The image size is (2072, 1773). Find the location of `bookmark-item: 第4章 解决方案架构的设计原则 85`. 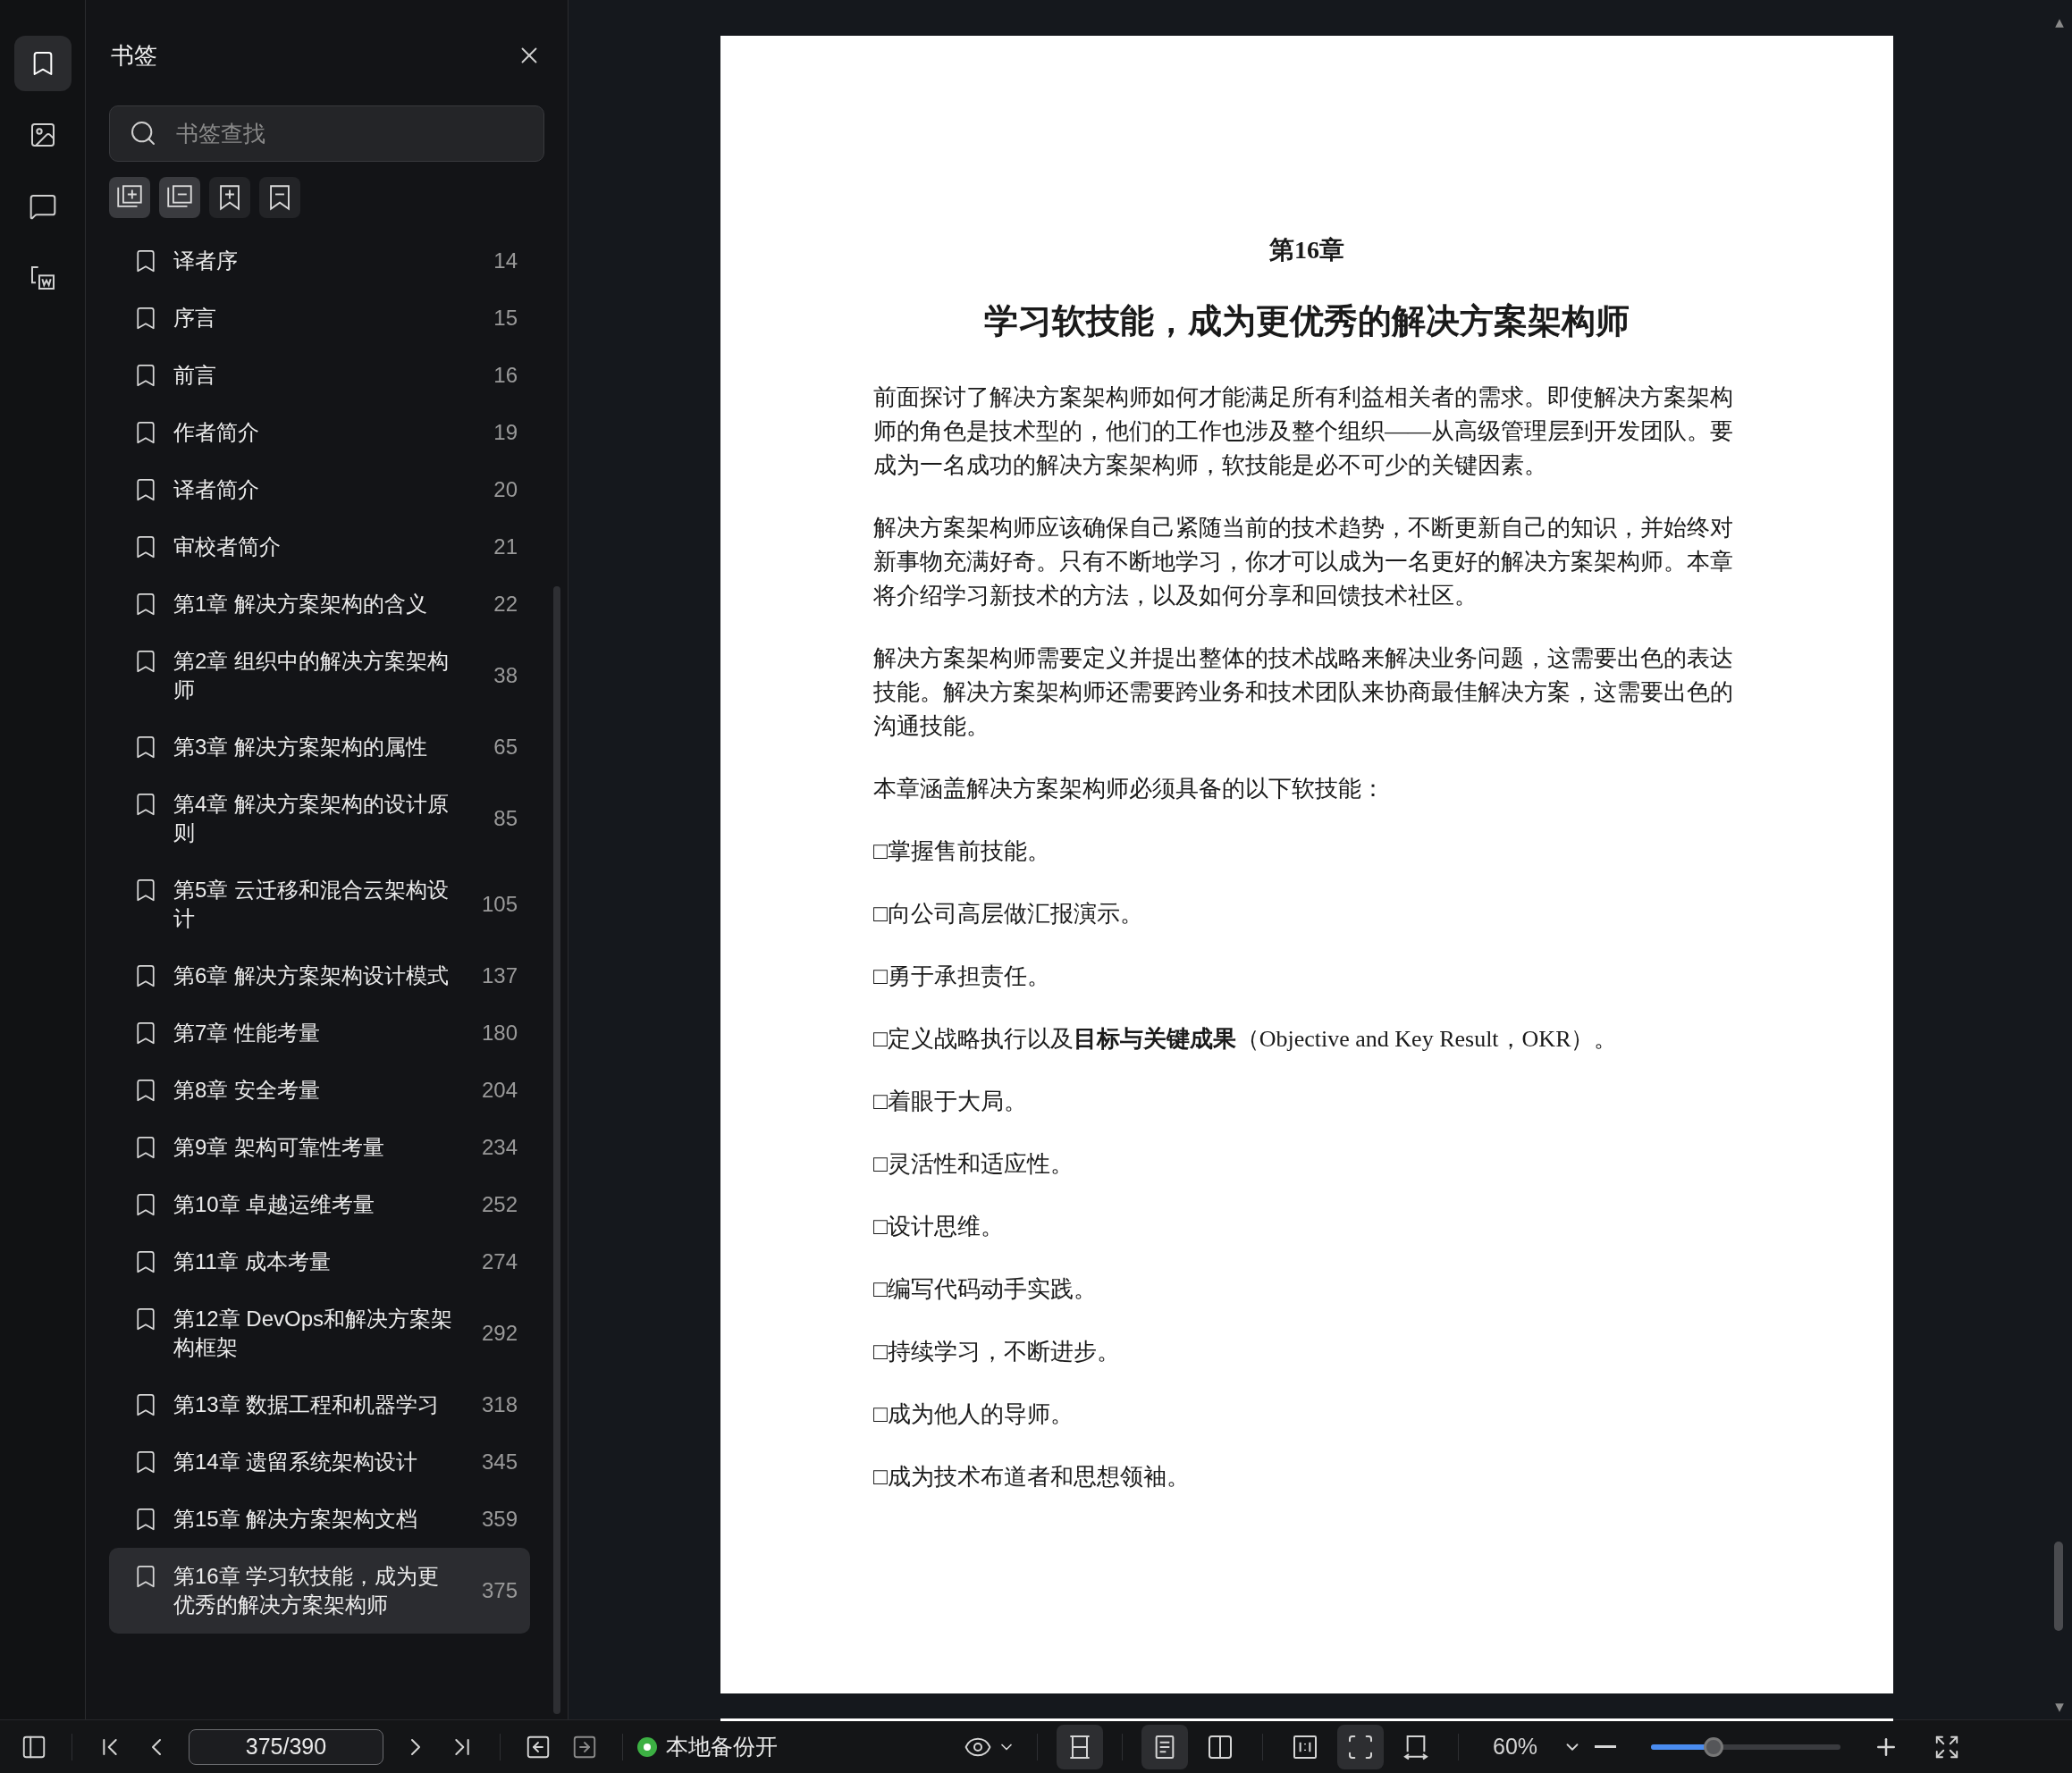

bookmark-item: 第4章 解决方案架构的设计原则 85 is located at coordinates (319, 819).